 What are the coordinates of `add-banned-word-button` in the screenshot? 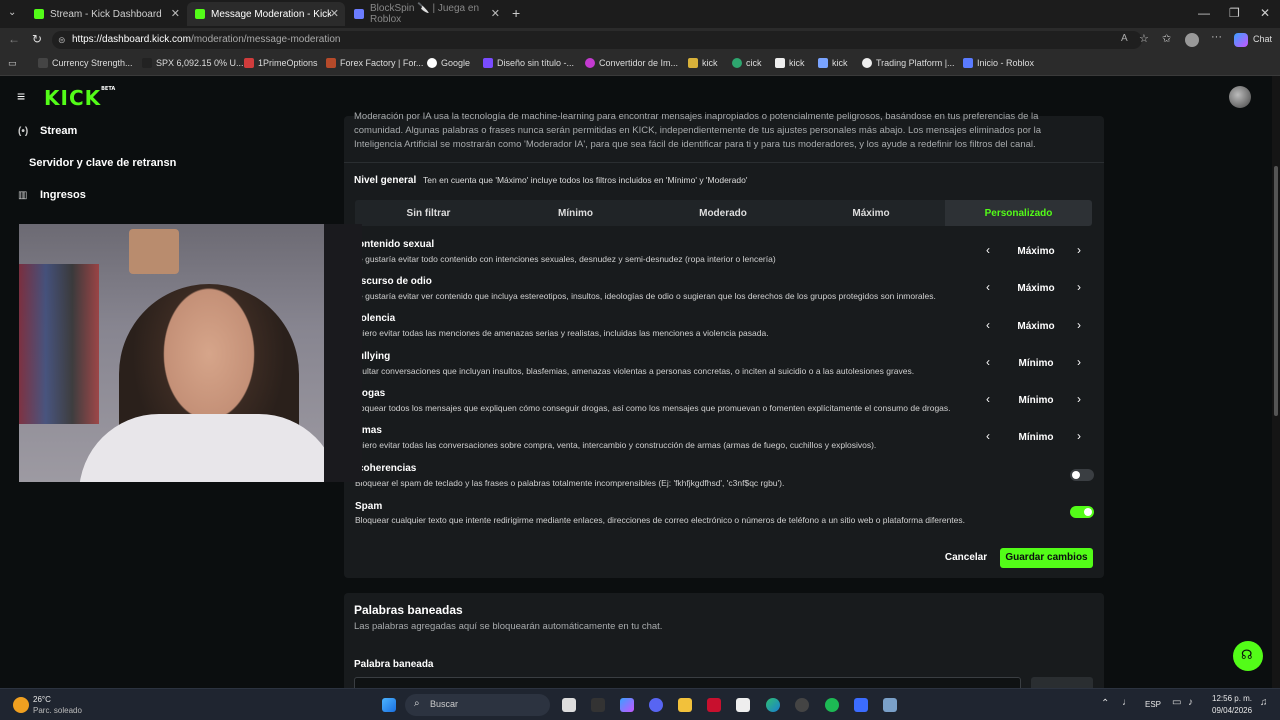 It's located at (1062, 682).